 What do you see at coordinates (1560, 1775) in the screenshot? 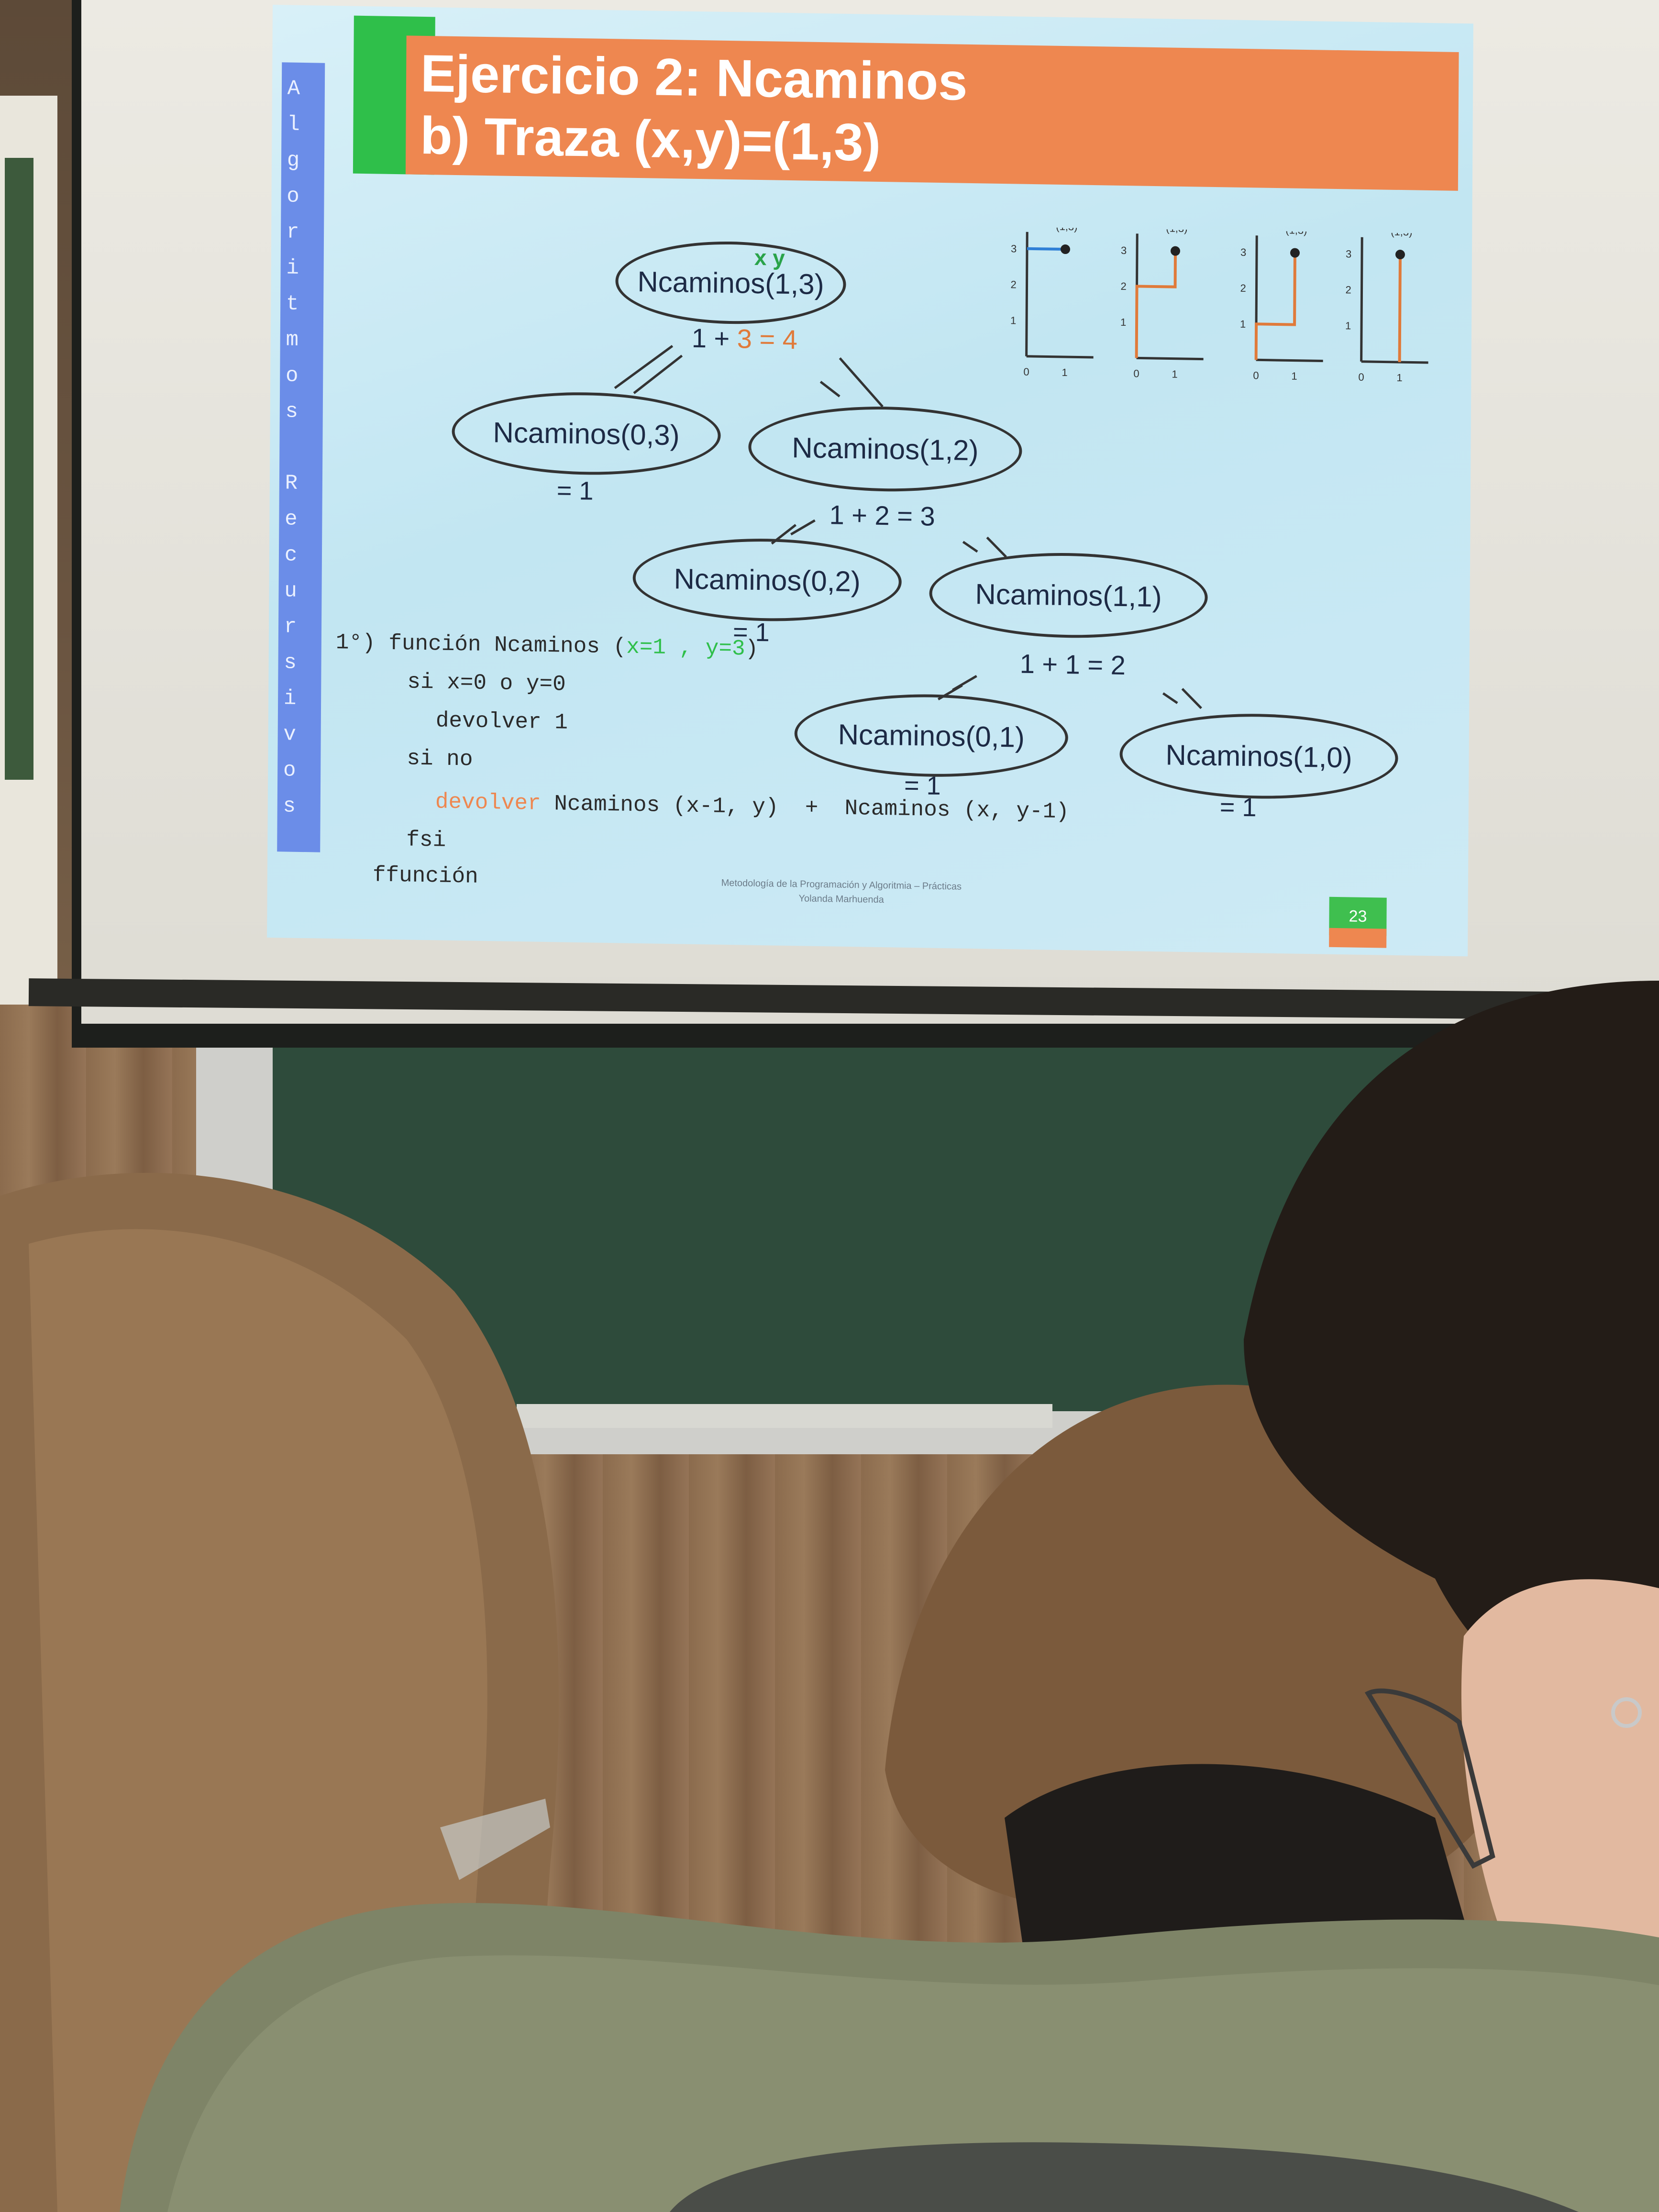
I see `right-person-face` at bounding box center [1560, 1775].